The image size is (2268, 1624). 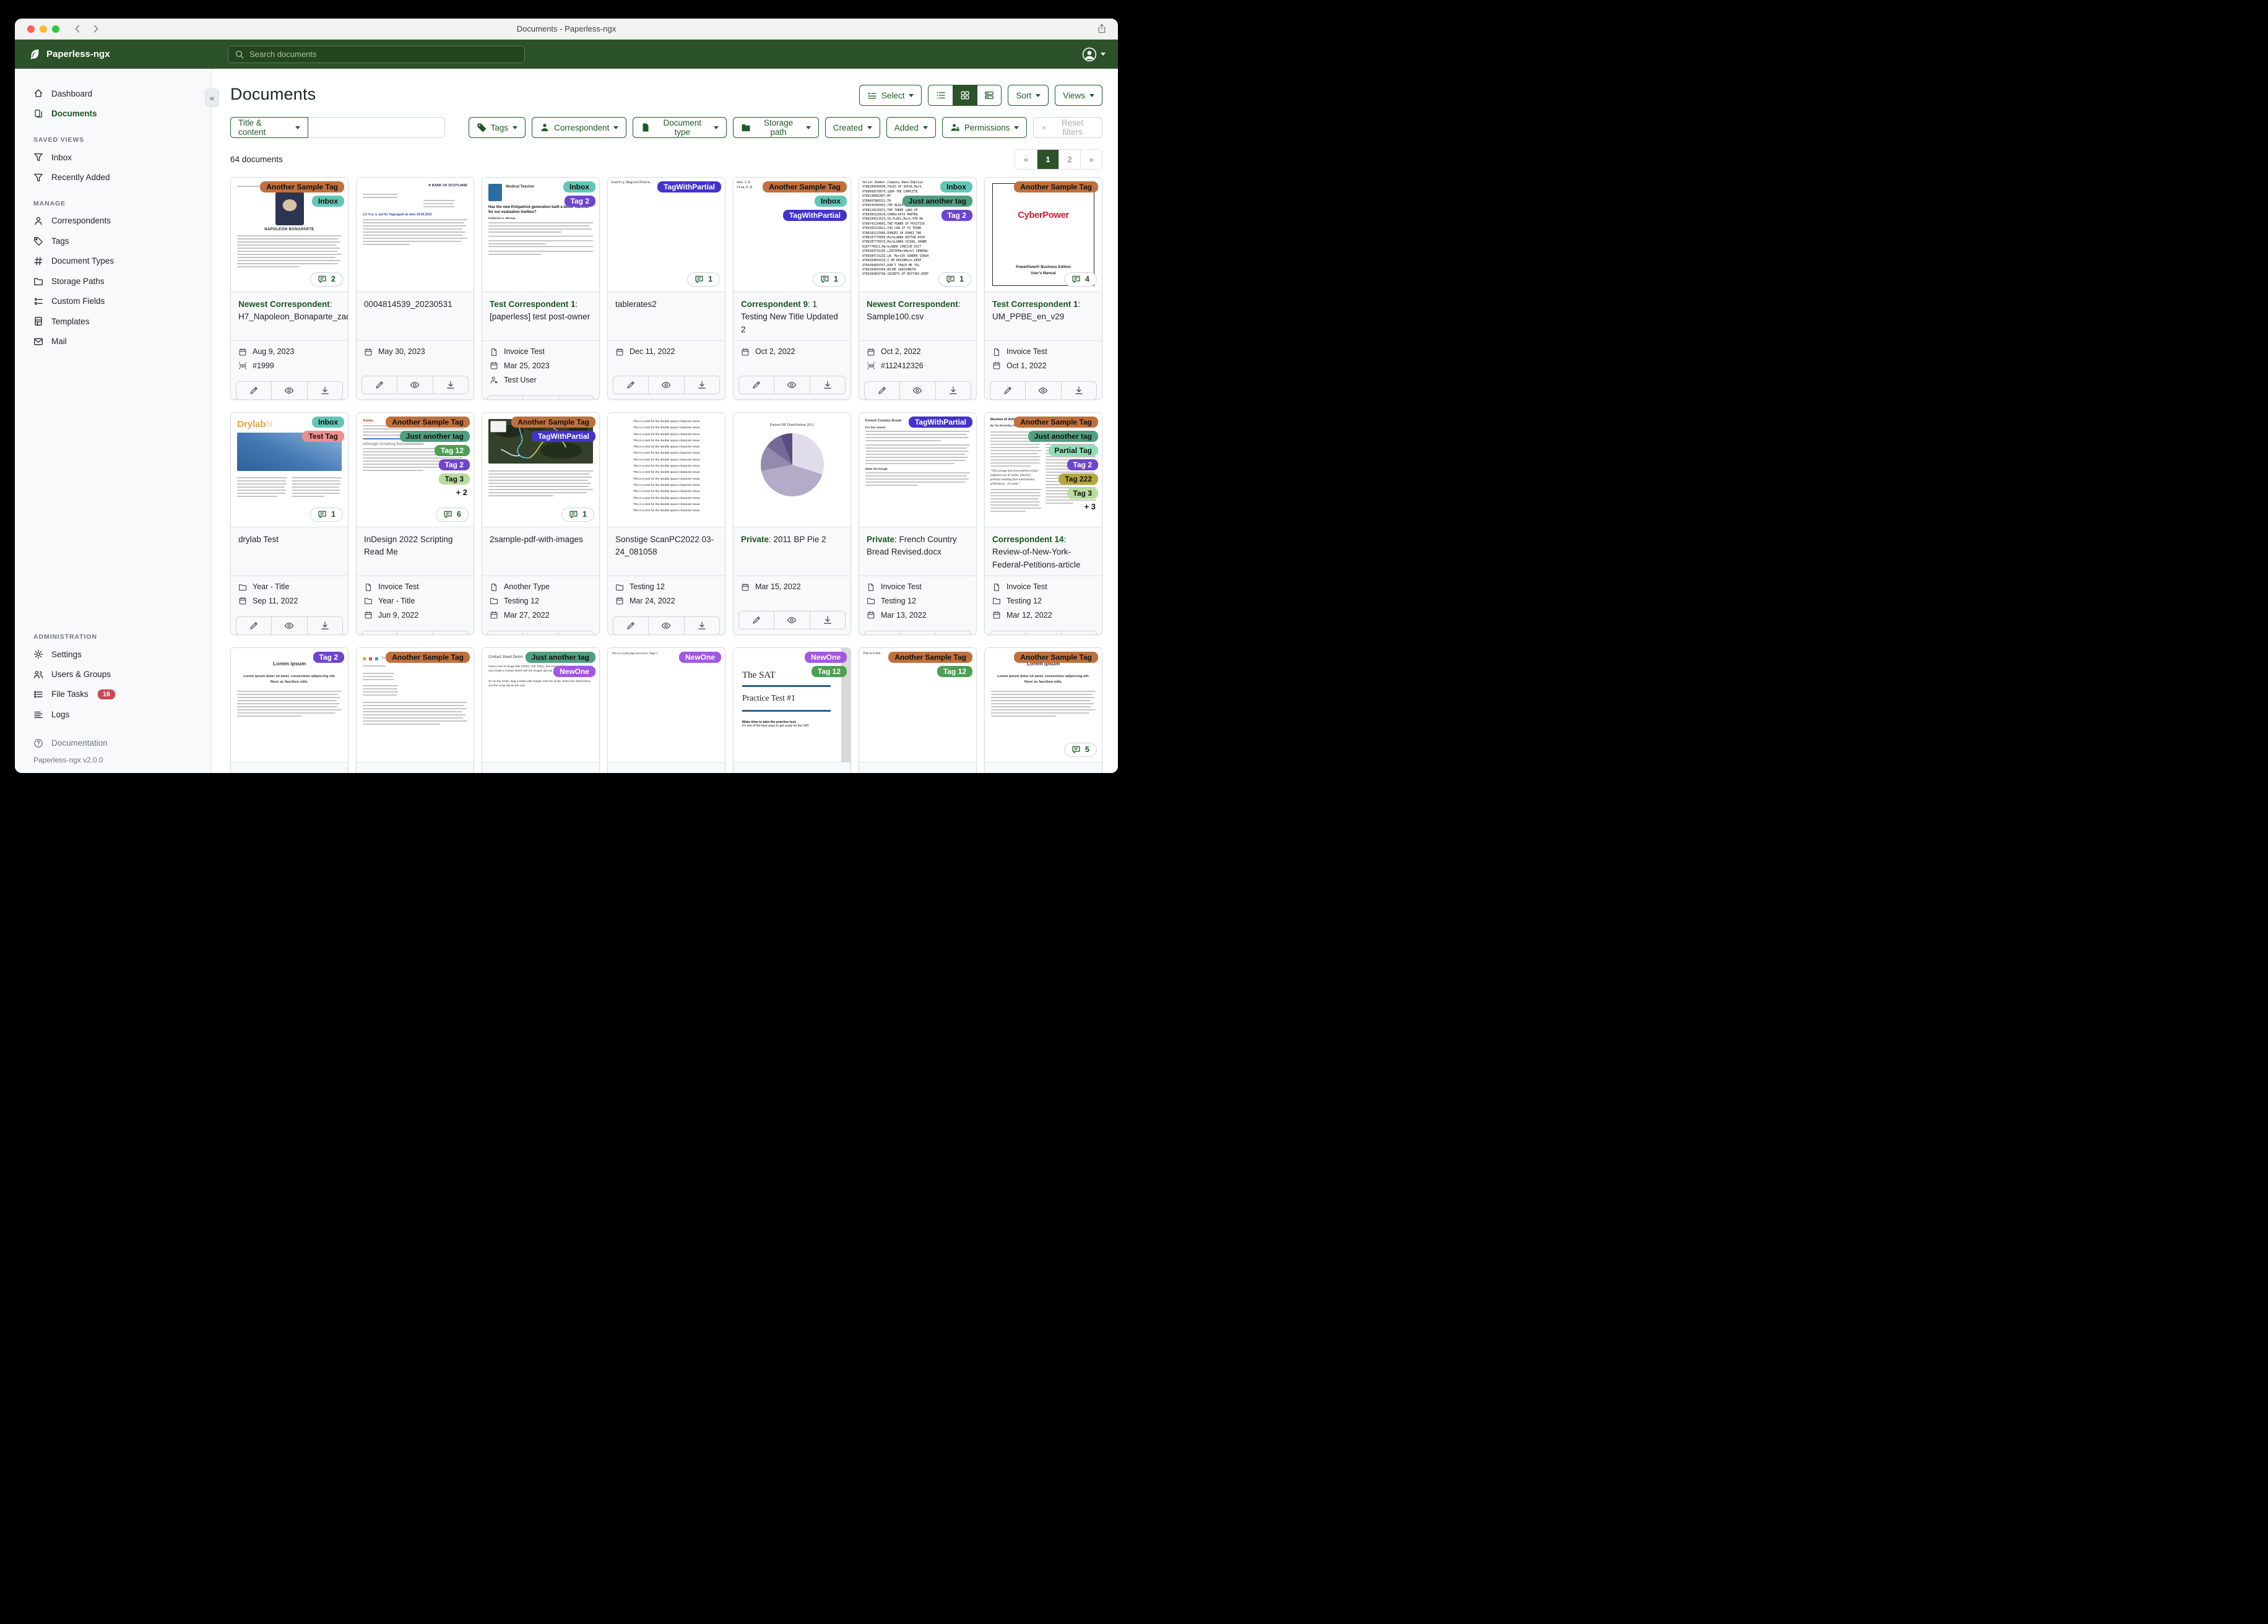 What do you see at coordinates (579, 128) in the screenshot?
I see `correspondent-filter-button: Correspondent` at bounding box center [579, 128].